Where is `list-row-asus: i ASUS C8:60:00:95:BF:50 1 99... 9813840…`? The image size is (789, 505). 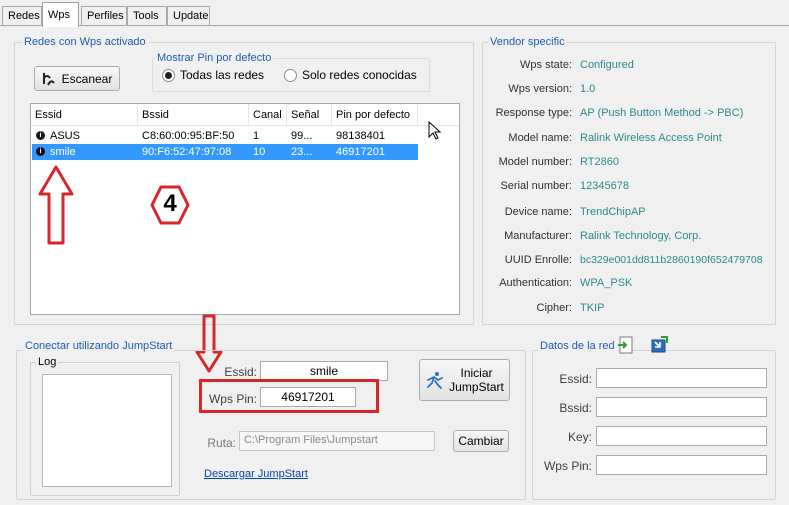
list-row-asus: i ASUS C8:60:00:95:BF:50 1 99... 9813840… is located at coordinates (225, 136).